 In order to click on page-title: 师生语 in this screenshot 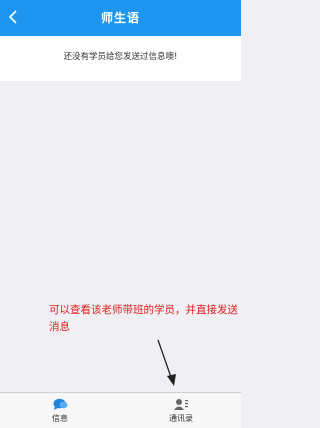, I will do `click(120, 18)`.